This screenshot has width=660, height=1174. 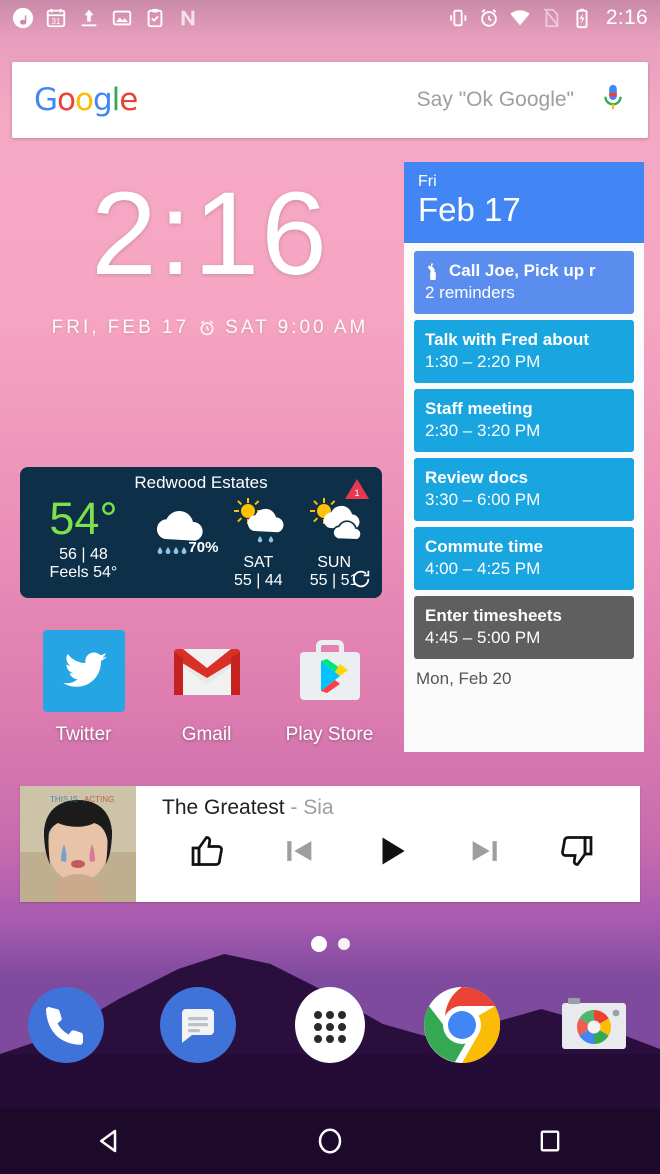 I want to click on gmail-icon, so click(x=207, y=671).